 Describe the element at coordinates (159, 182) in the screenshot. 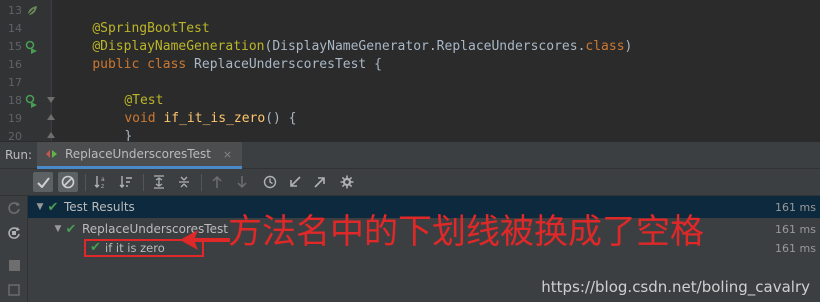

I see `expand-all-icon` at that location.